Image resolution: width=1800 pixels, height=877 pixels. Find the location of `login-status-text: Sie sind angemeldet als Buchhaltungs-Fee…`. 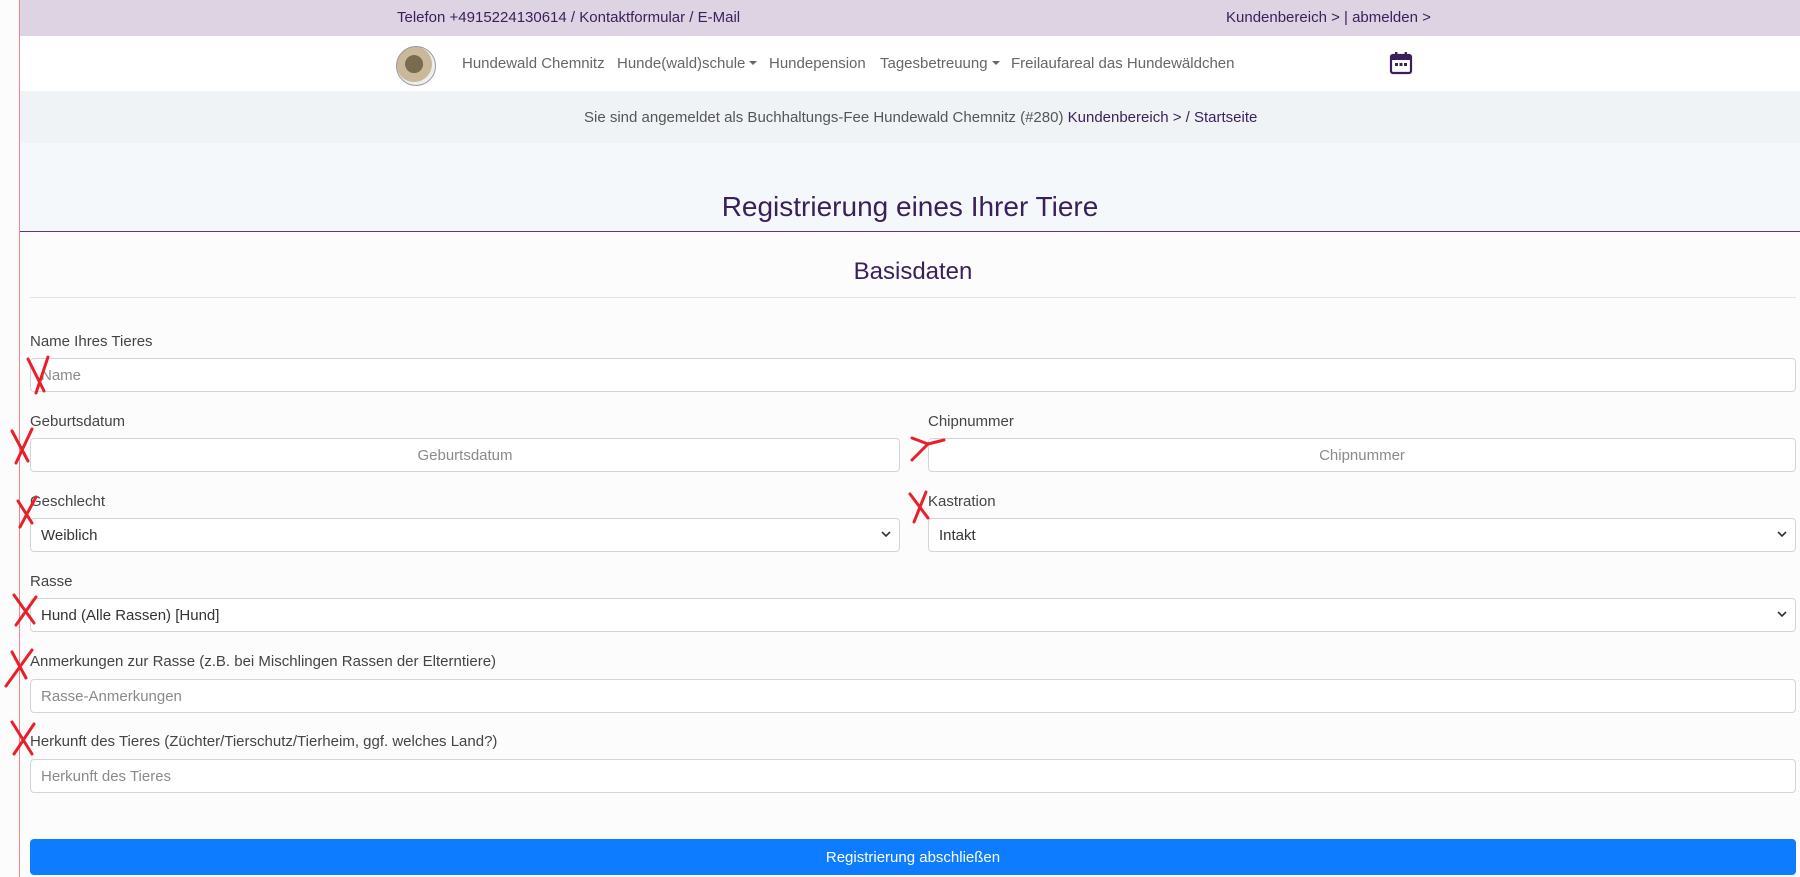

login-status-text: Sie sind angemeldet als Buchhaltungs-Fee… is located at coordinates (824, 117).